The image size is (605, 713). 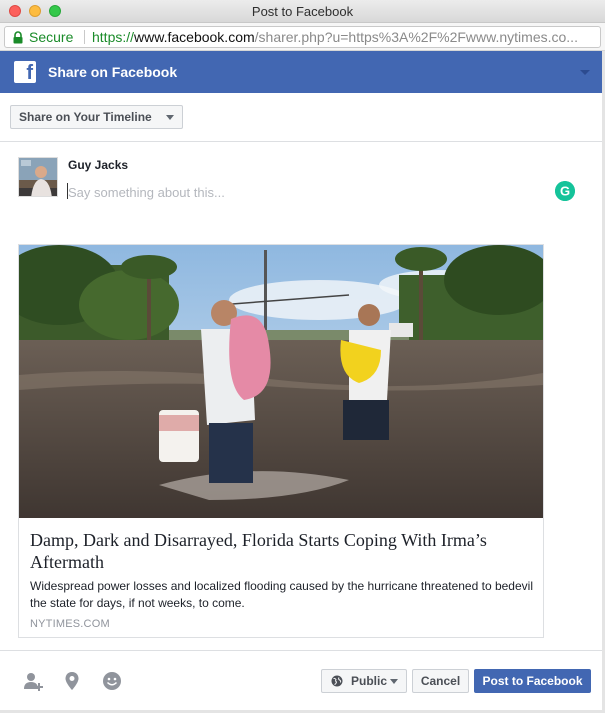 I want to click on share-target-dropdown: Share on Your Timeline, so click(x=96, y=117).